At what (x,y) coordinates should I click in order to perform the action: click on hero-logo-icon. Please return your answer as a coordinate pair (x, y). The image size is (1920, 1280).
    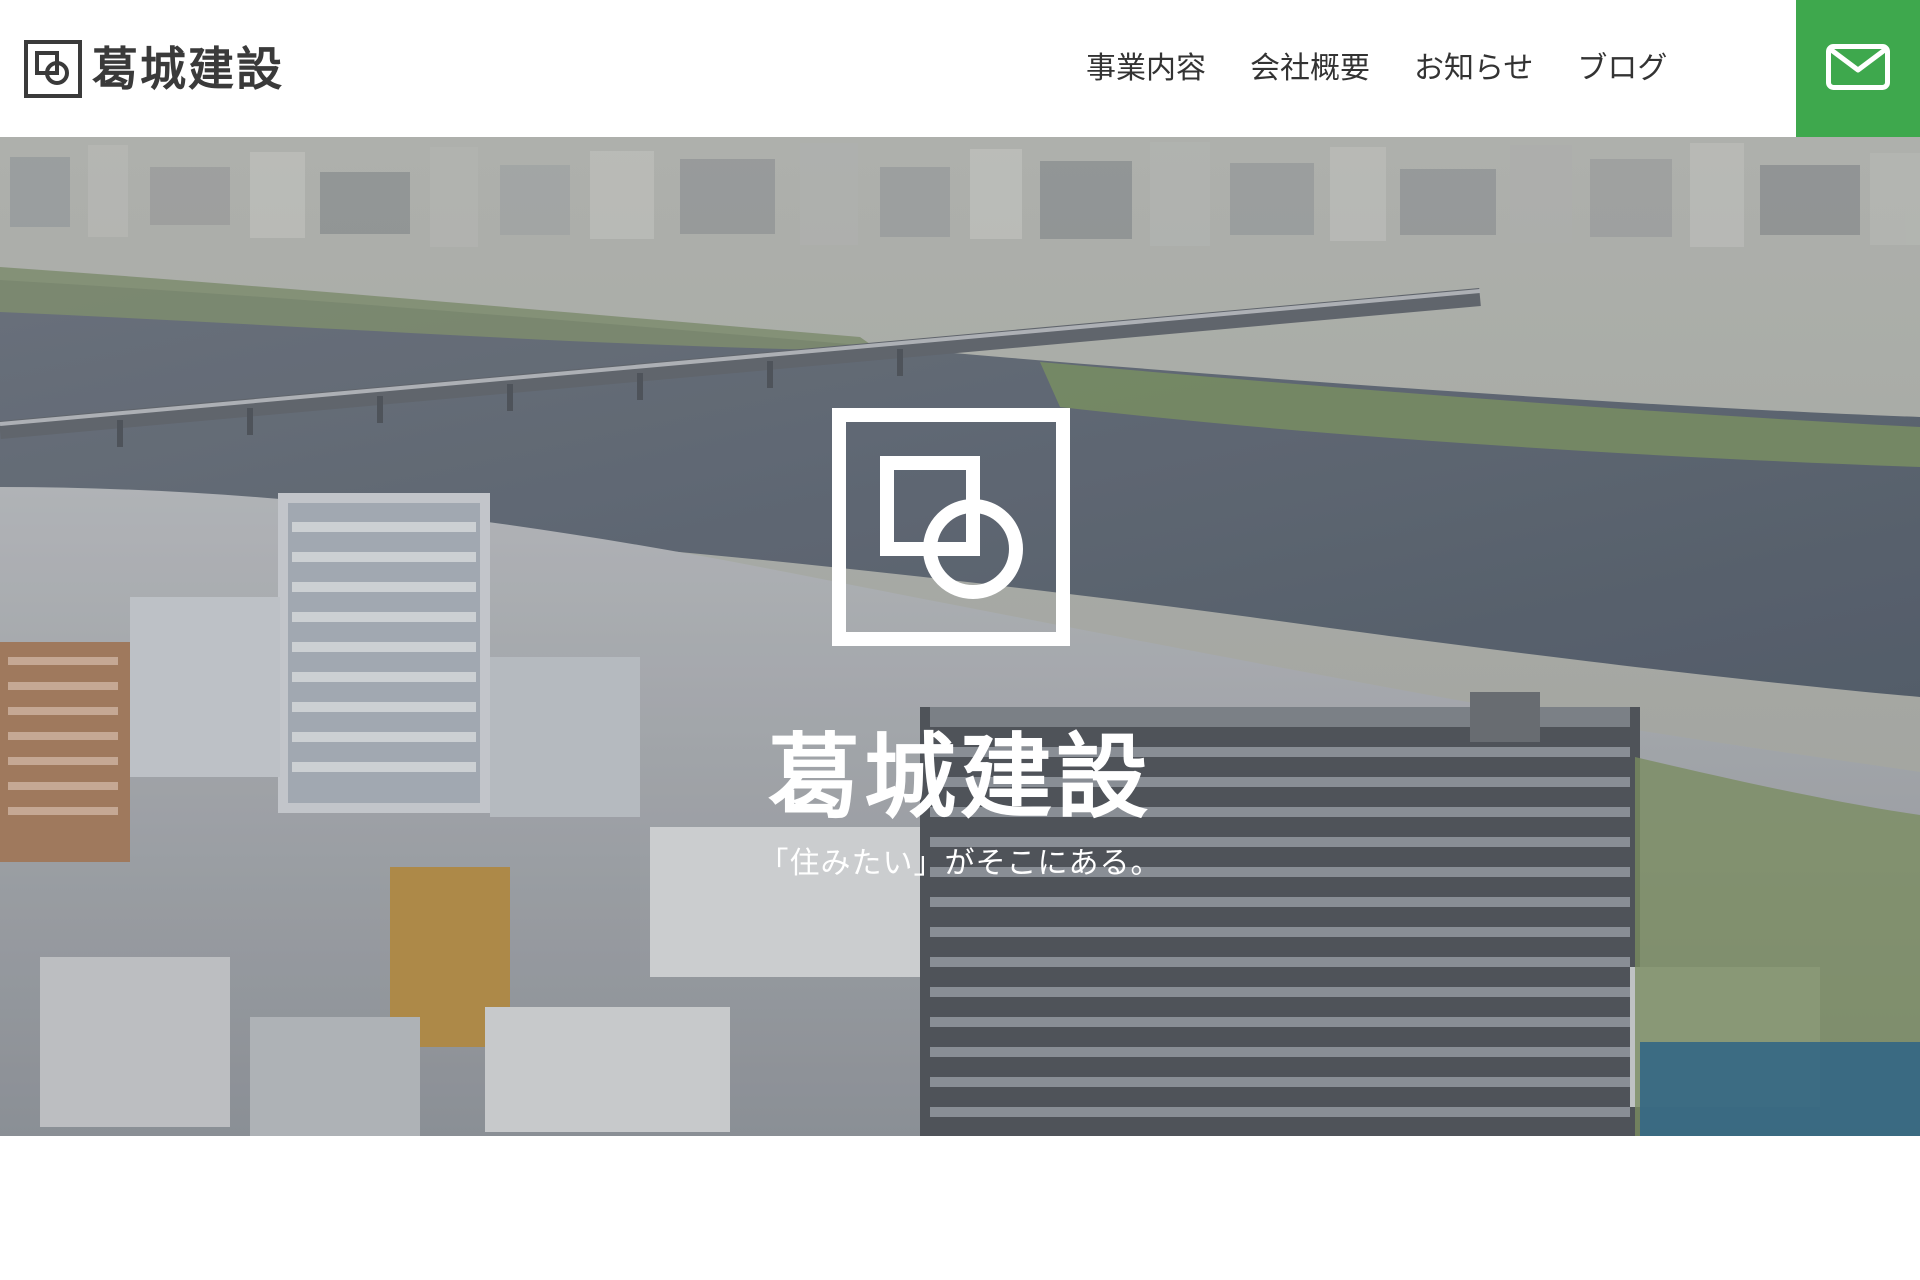
    Looking at the image, I should click on (951, 527).